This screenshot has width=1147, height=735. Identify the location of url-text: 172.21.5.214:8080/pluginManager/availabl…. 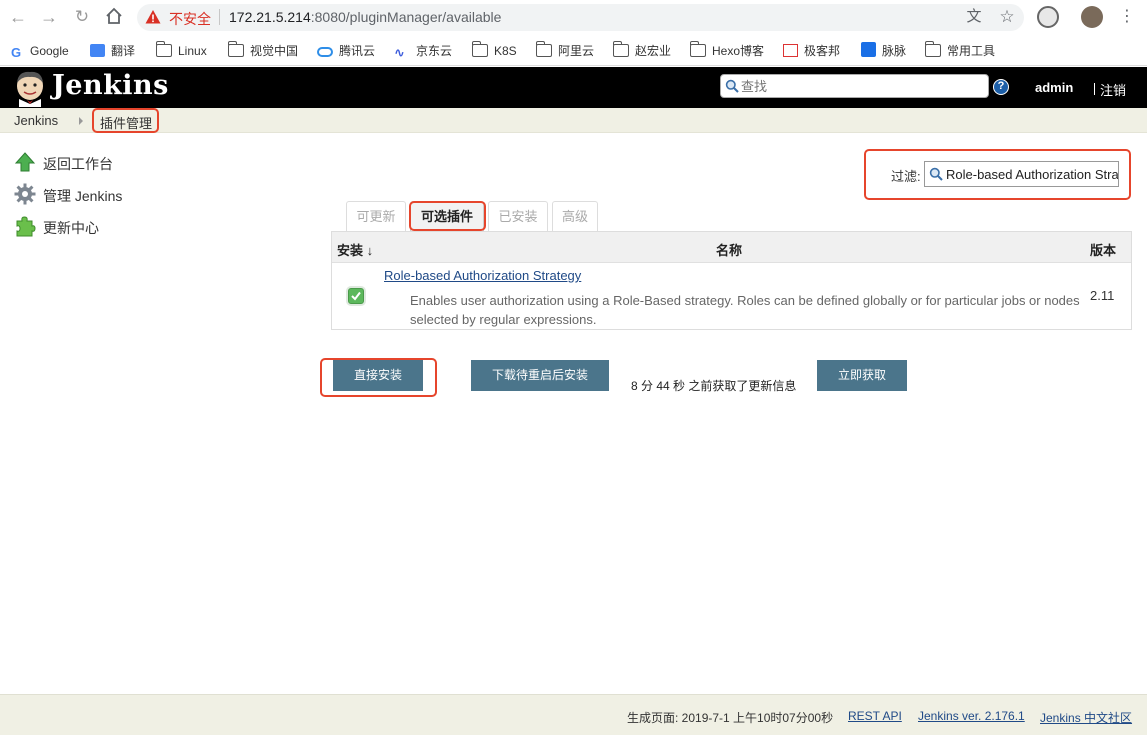
(365, 17).